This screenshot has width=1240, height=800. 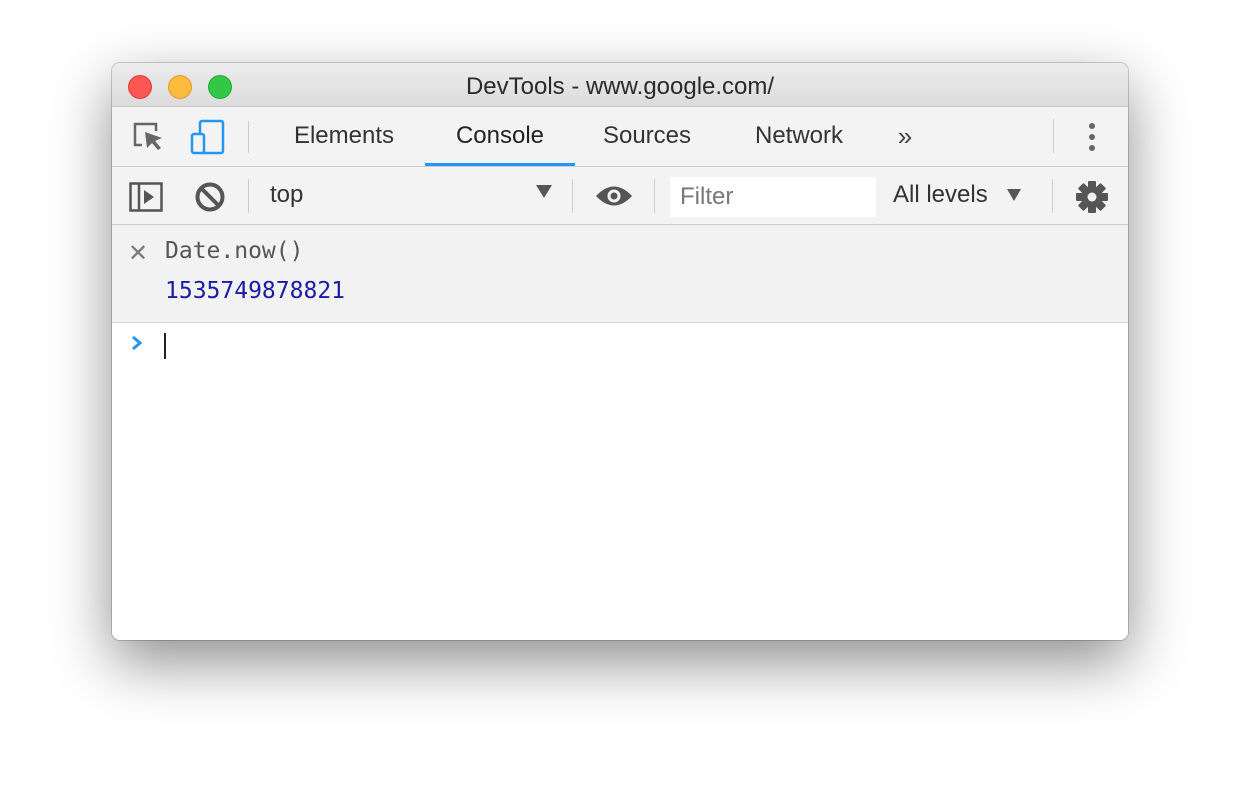 I want to click on context-selector-value: top, so click(x=287, y=194).